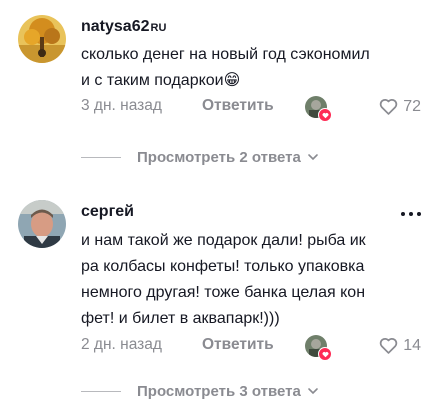 This screenshot has height=404, width=439. What do you see at coordinates (399, 345) in the screenshot?
I see `like-button: 14` at bounding box center [399, 345].